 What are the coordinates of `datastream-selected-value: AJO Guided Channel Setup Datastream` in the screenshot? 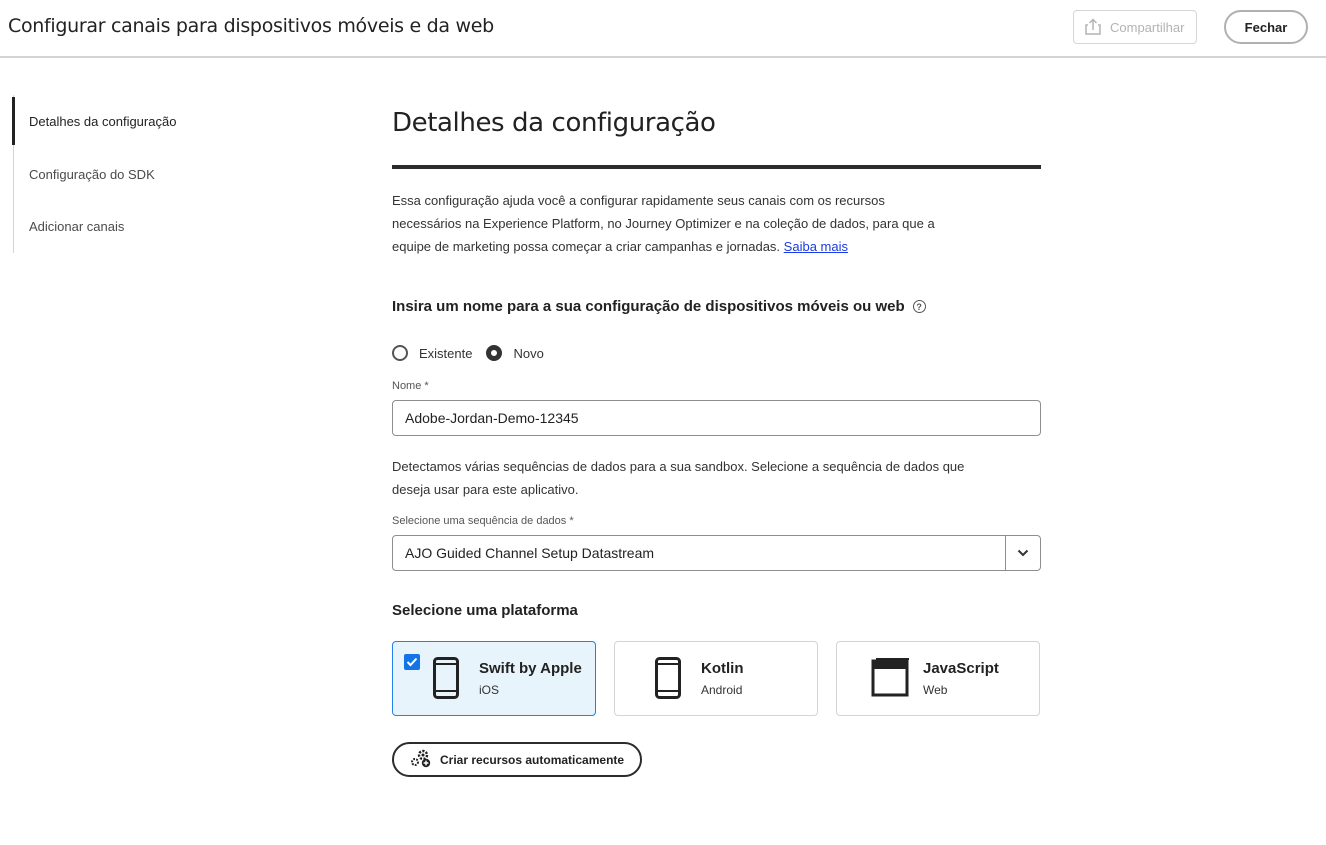 It's located at (530, 553).